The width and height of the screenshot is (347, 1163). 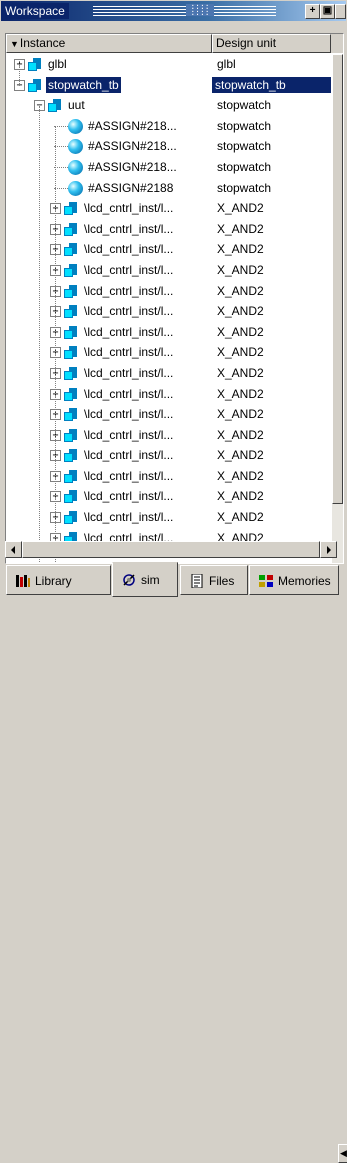 What do you see at coordinates (168, 105) in the screenshot?
I see `tree-row: − uut stopwatch` at bounding box center [168, 105].